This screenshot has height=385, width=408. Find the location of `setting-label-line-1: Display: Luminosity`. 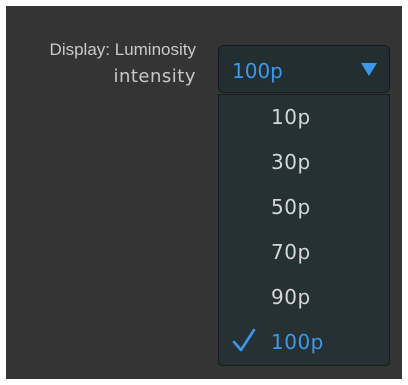

setting-label-line-1: Display: Luminosity is located at coordinates (122, 49).